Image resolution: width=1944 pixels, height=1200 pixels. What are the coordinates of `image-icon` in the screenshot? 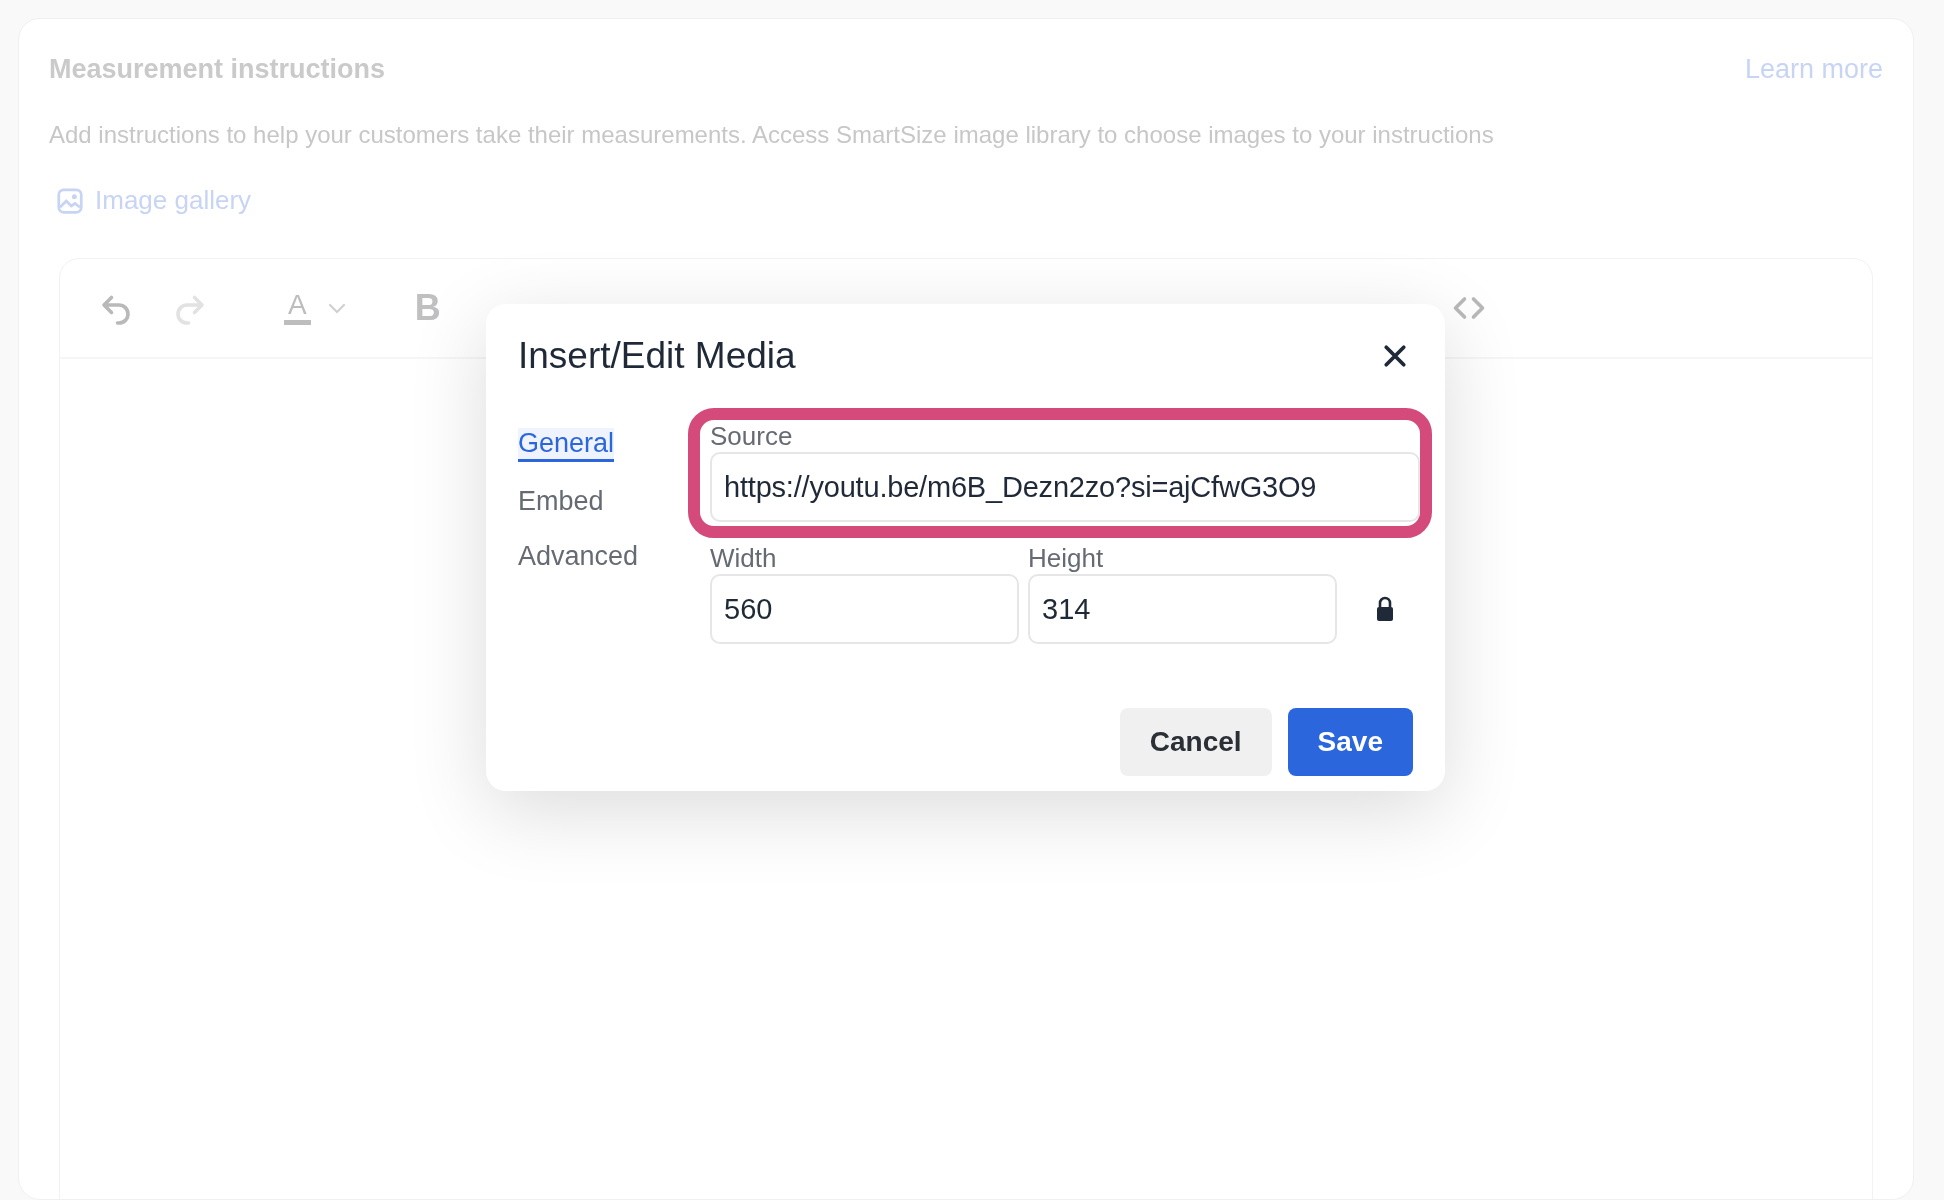 It's located at (70, 200).